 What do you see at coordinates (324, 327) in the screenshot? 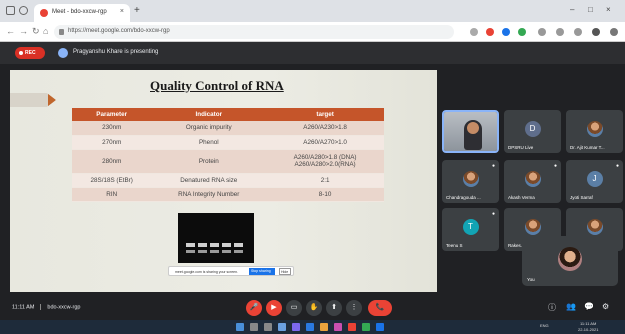
I see `file-explorer-icon` at bounding box center [324, 327].